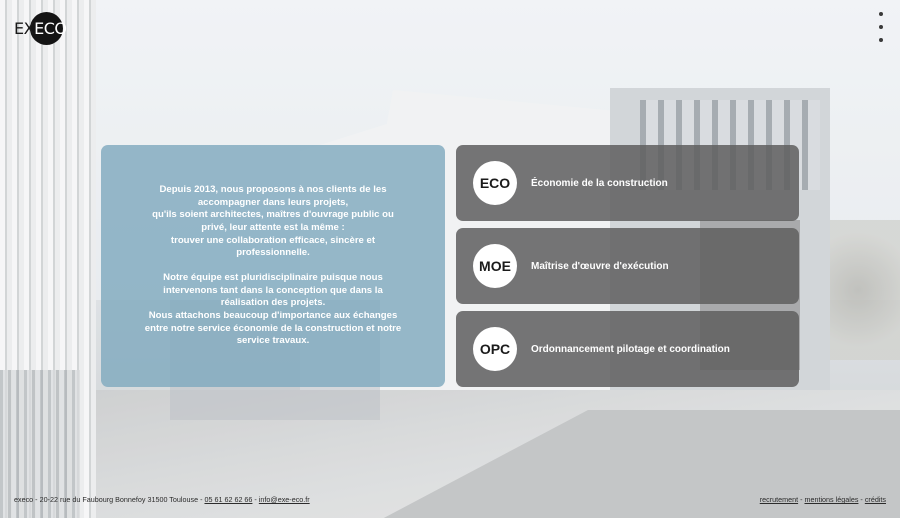  What do you see at coordinates (284, 499) in the screenshot?
I see `footer-email-link: info@exe-eco.fr` at bounding box center [284, 499].